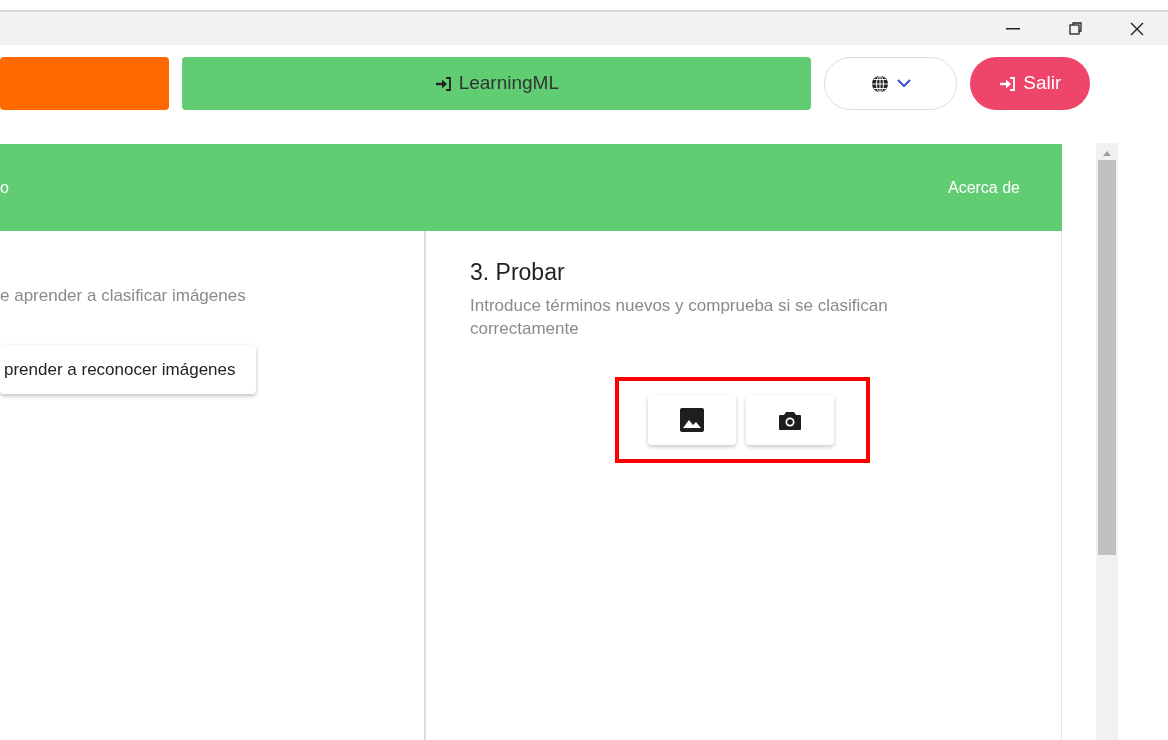  What do you see at coordinates (679, 317) in the screenshot?
I see `description-text: Introduce términos nuevos y comprueba si se clasifican correctamente` at bounding box center [679, 317].